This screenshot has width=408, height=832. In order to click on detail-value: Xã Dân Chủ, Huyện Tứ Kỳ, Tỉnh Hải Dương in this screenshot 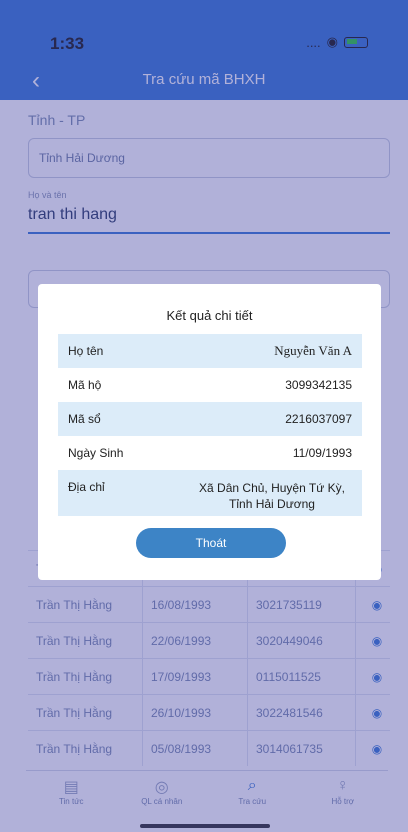, I will do `click(272, 496)`.